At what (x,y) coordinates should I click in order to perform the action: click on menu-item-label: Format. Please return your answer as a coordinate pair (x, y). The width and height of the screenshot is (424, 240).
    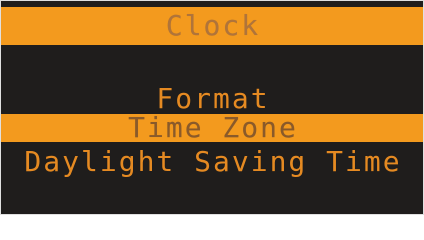
    Looking at the image, I should click on (213, 98).